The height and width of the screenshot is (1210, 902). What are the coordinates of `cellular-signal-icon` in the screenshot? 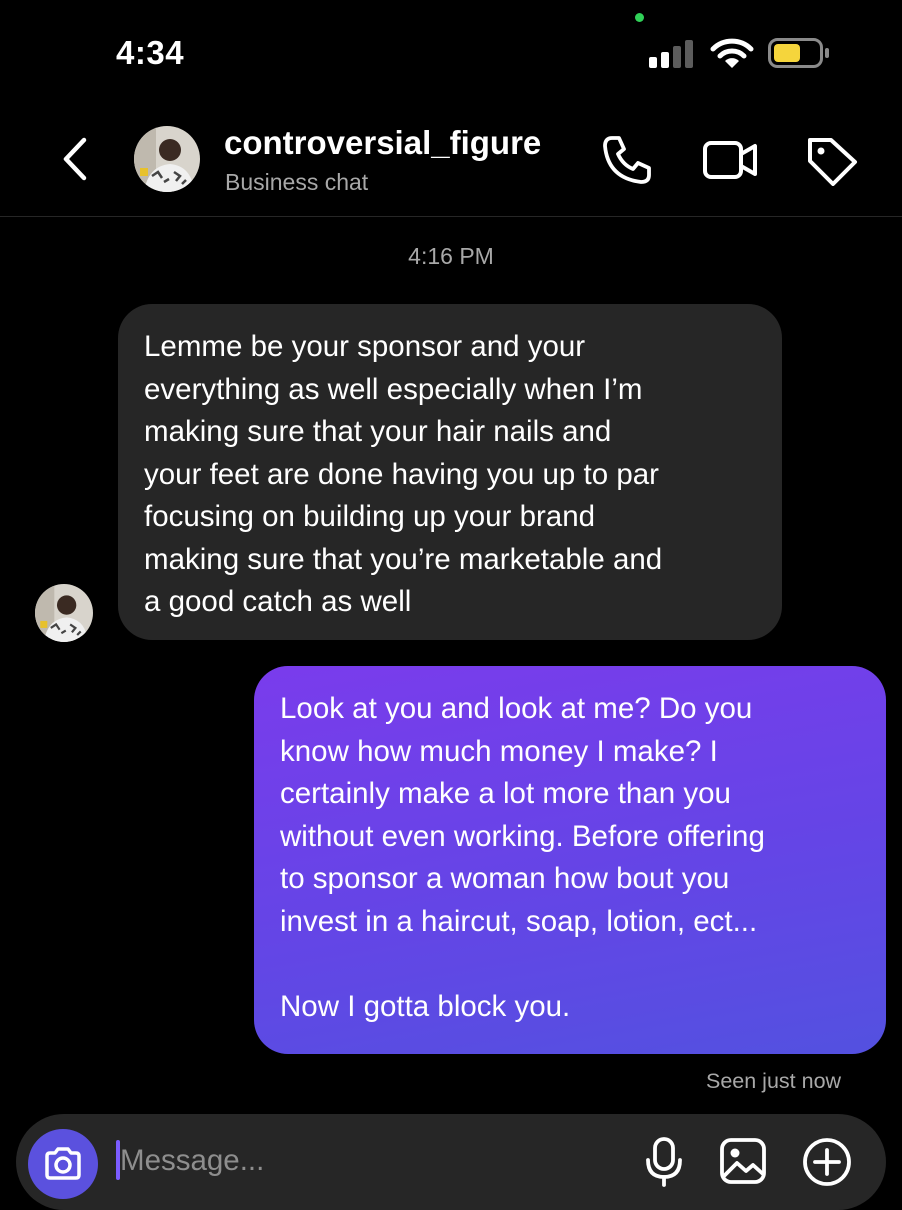 It's located at (673, 54).